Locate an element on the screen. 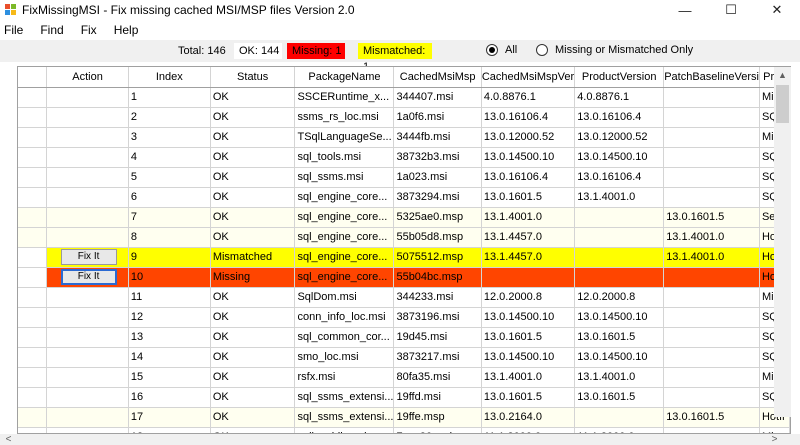  cell-package-name: sql_ssms.msi is located at coordinates (344, 177).